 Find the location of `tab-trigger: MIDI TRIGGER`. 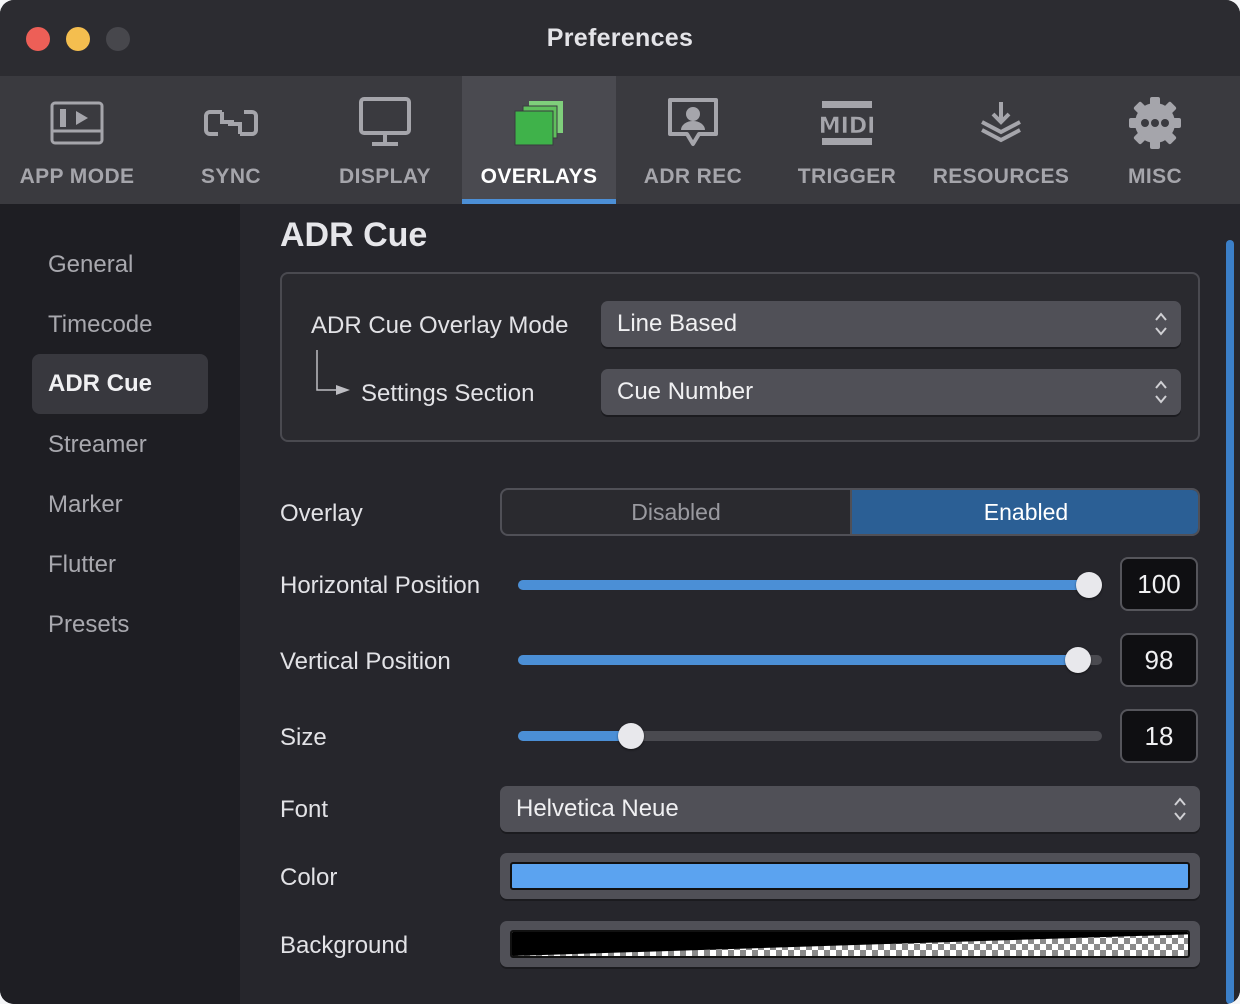

tab-trigger: MIDI TRIGGER is located at coordinates (847, 140).